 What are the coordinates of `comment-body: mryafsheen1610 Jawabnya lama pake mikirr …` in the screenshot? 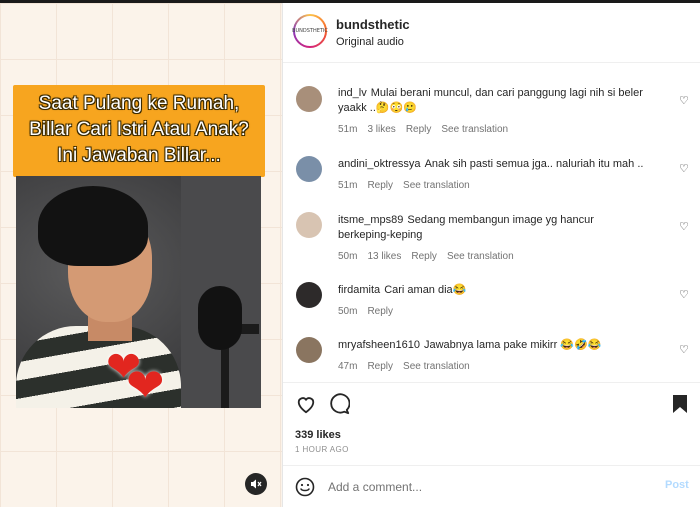 It's located at (503, 345).